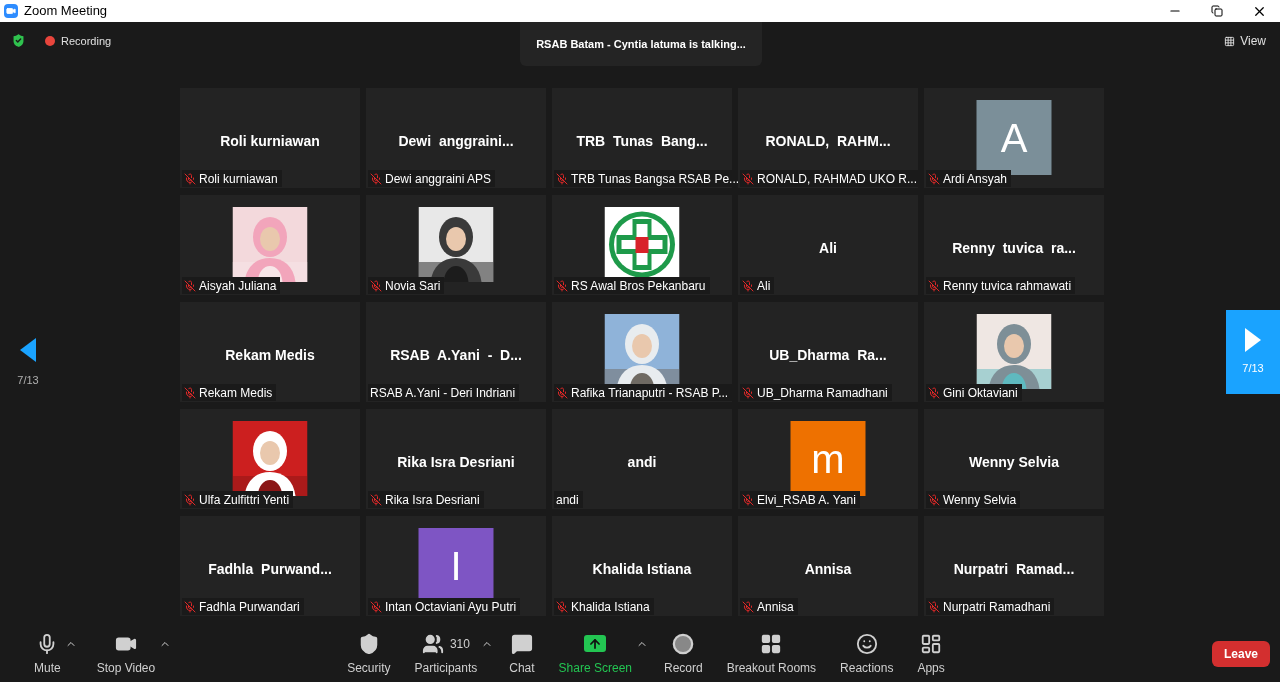  What do you see at coordinates (432, 500) in the screenshot?
I see `participant-label: Rika Isra Desriani` at bounding box center [432, 500].